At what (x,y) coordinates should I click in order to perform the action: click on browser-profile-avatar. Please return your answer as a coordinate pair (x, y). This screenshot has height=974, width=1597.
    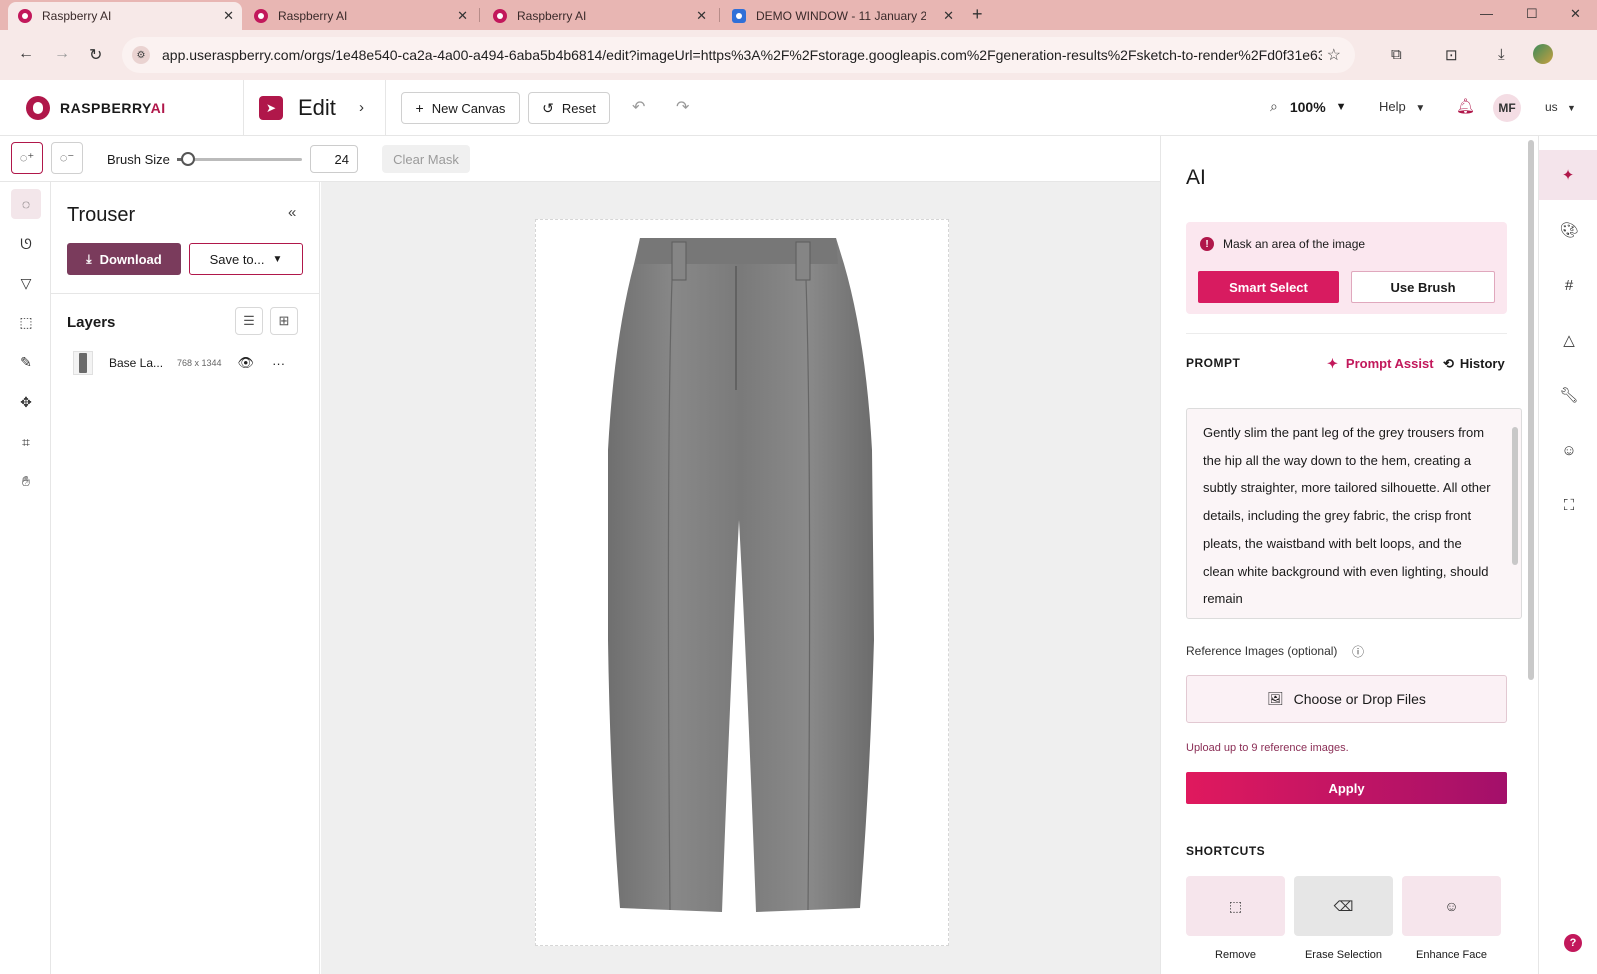
    Looking at the image, I should click on (1543, 54).